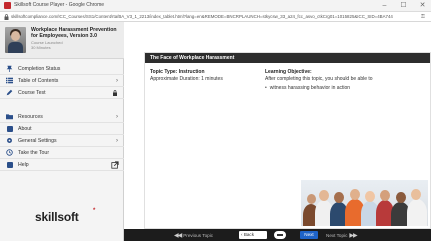  Describe the element at coordinates (424, 17) in the screenshot. I see `key-icon: ⚿` at that location.